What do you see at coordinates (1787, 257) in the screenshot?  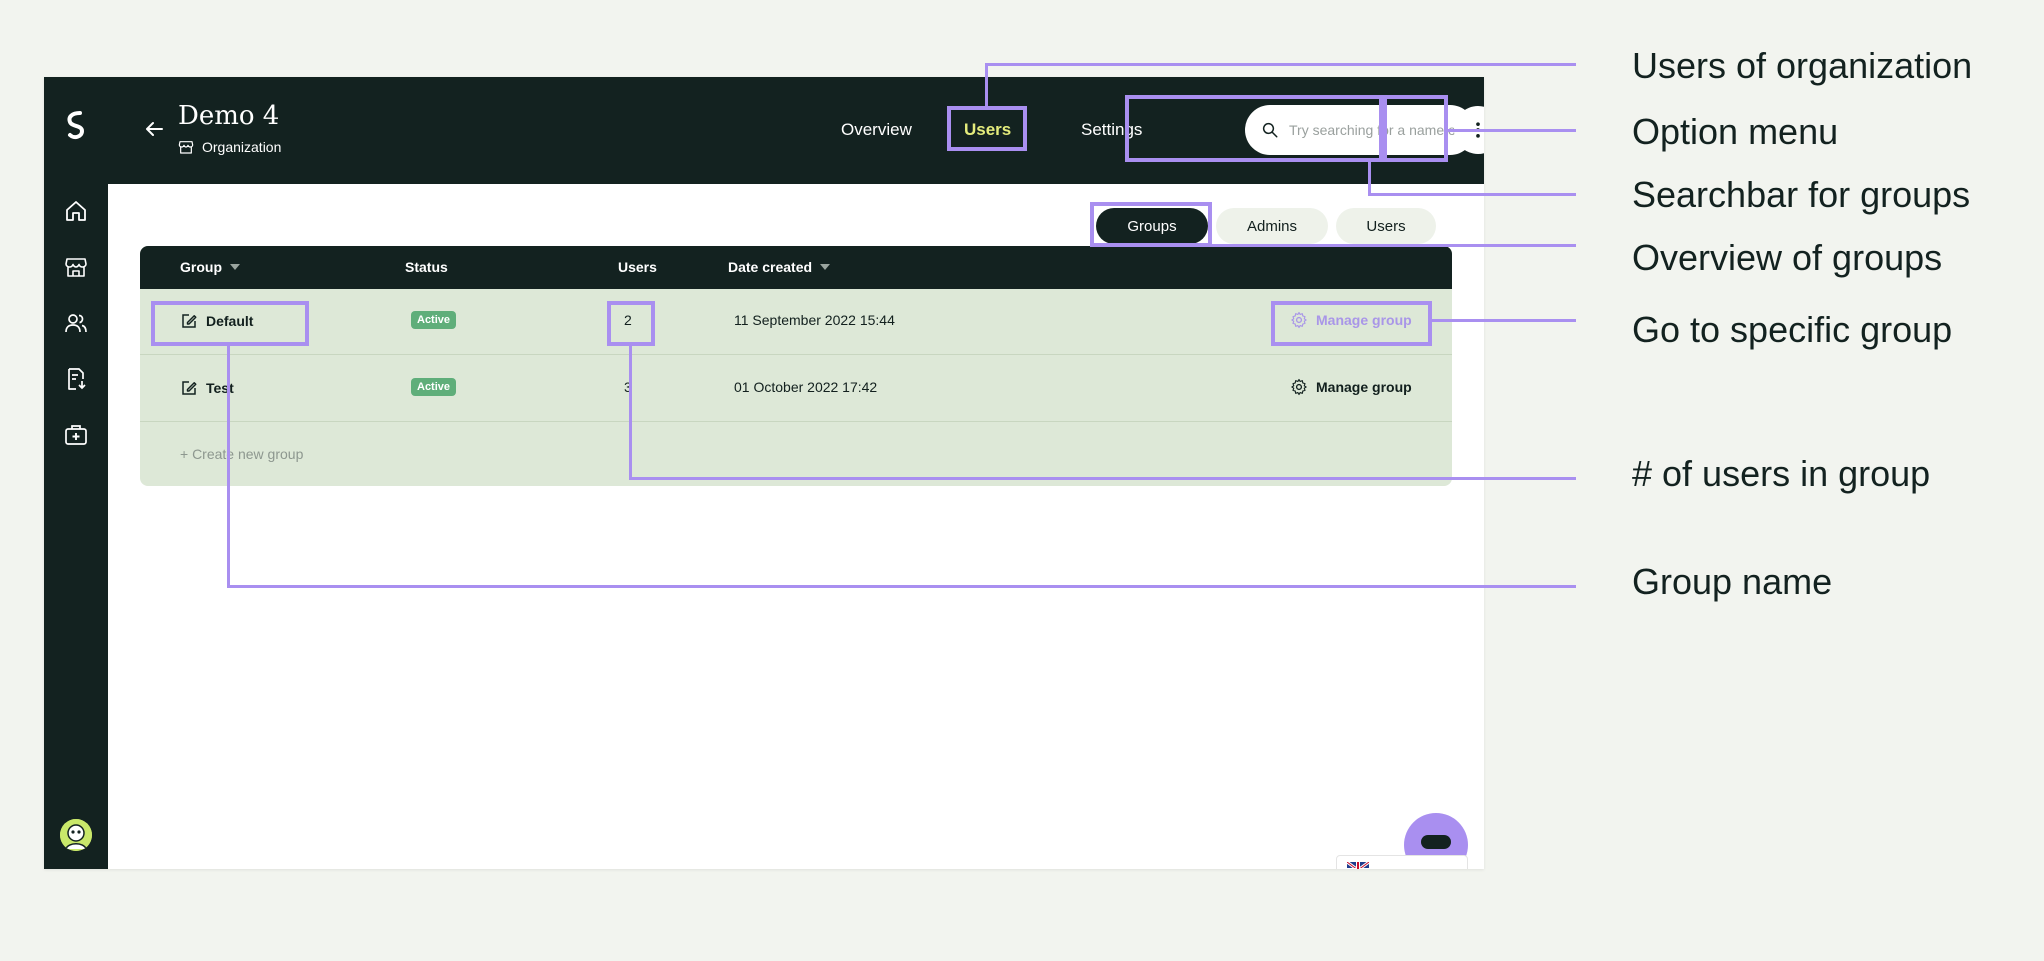 I see `annotation-label: Overview of groups` at bounding box center [1787, 257].